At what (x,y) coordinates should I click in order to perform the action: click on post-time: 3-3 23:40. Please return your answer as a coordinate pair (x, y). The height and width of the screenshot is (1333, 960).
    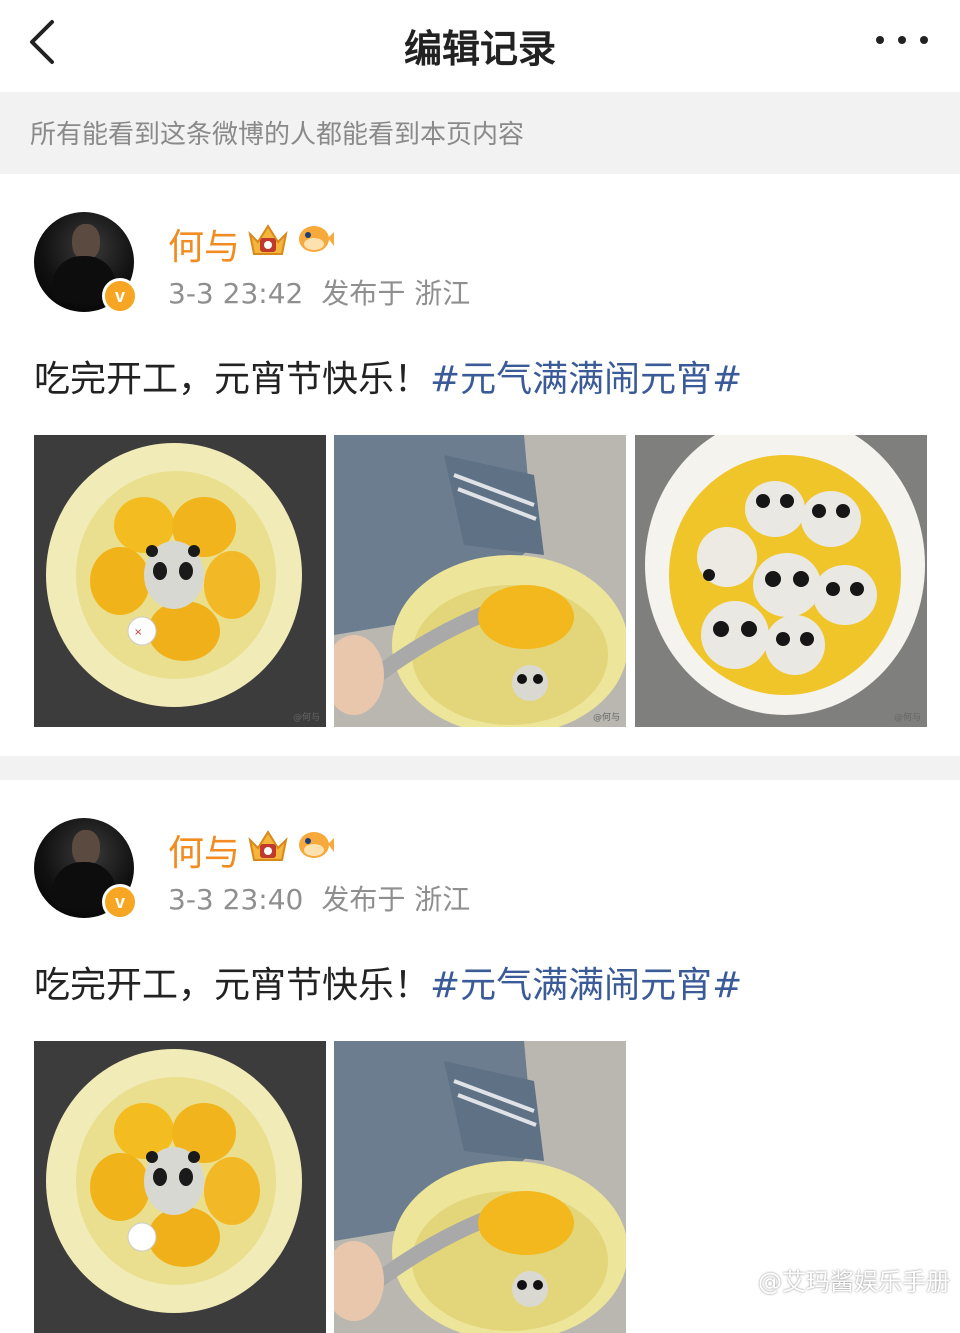
    Looking at the image, I should click on (236, 899).